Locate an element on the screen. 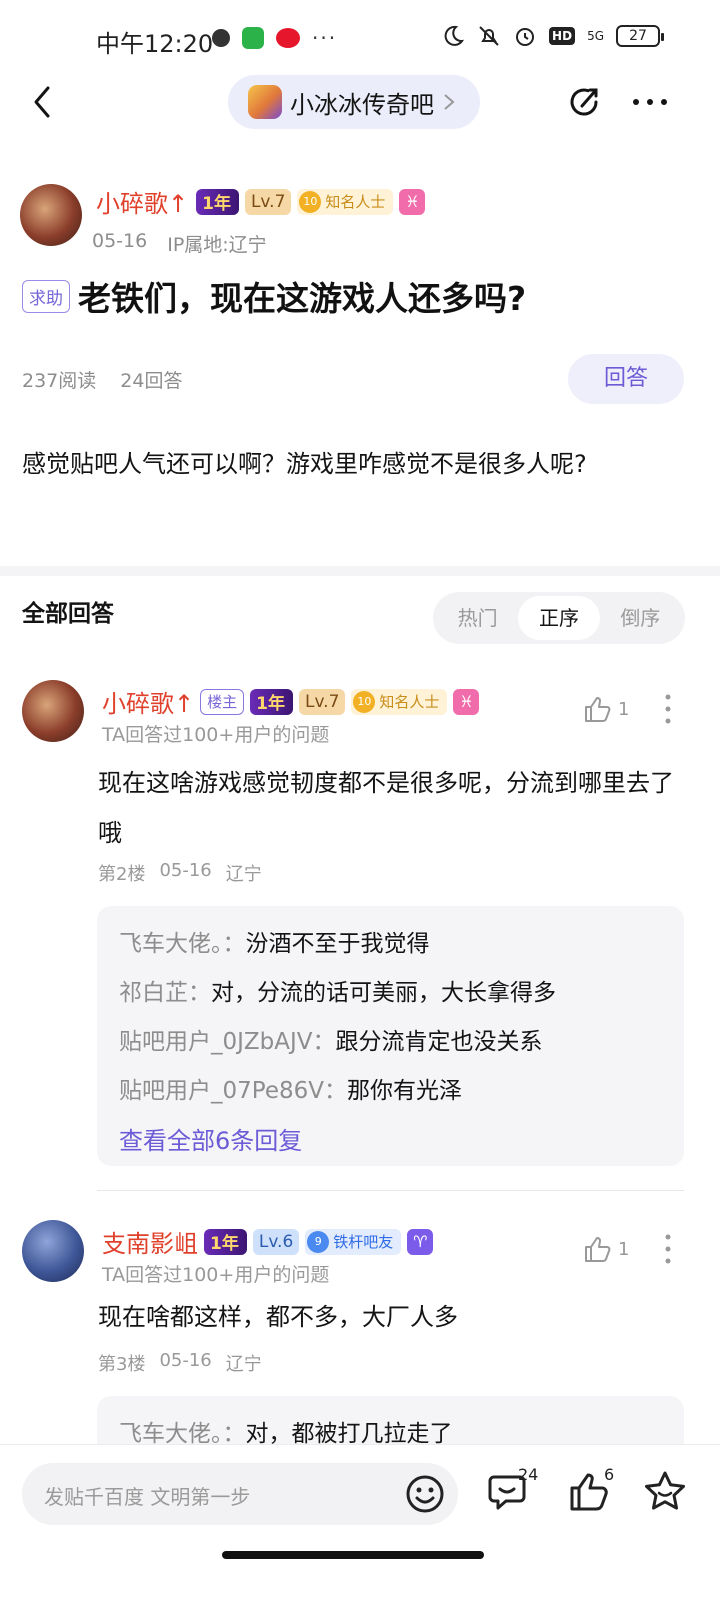 The width and height of the screenshot is (720, 1600). sub-reply-author: 贴吧用户_07Pe86V： is located at coordinates (233, 1091).